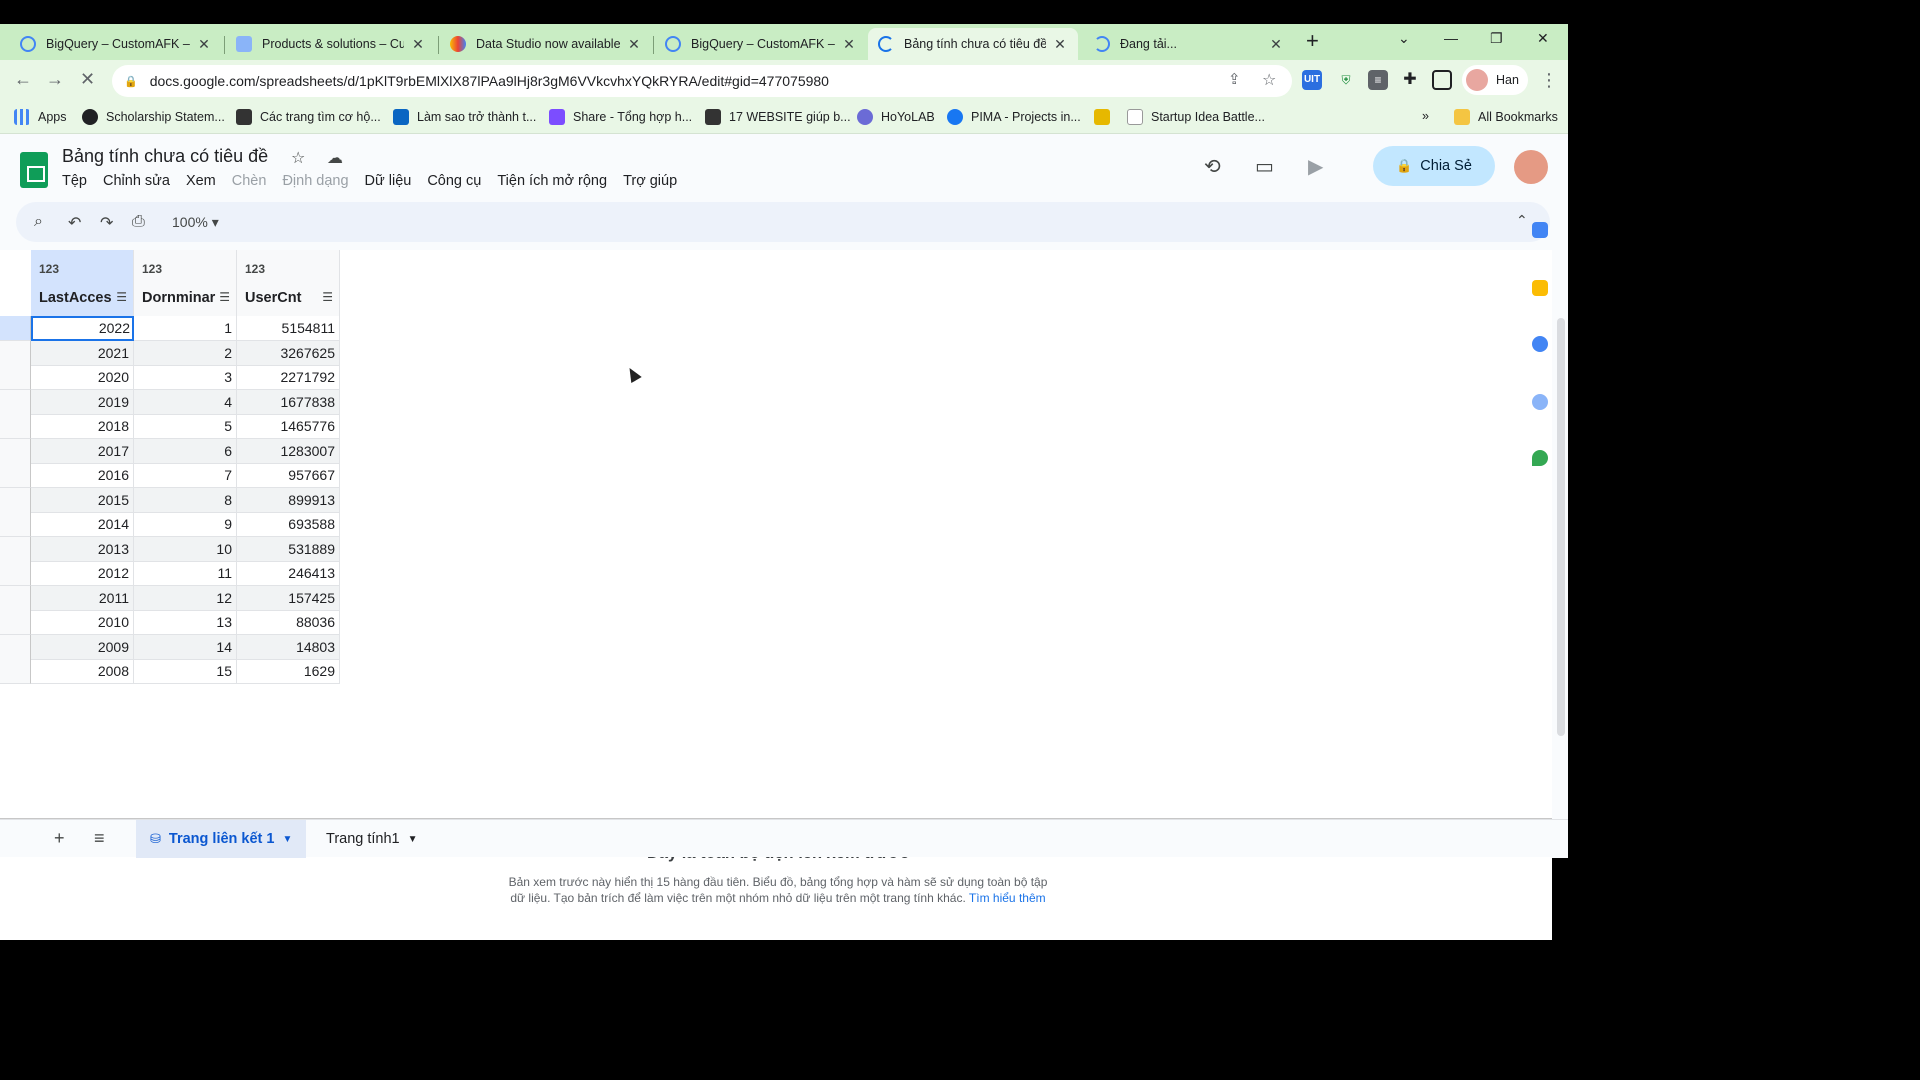 The width and height of the screenshot is (1920, 1080). What do you see at coordinates (1495, 80) in the screenshot?
I see `profile-button: Han` at bounding box center [1495, 80].